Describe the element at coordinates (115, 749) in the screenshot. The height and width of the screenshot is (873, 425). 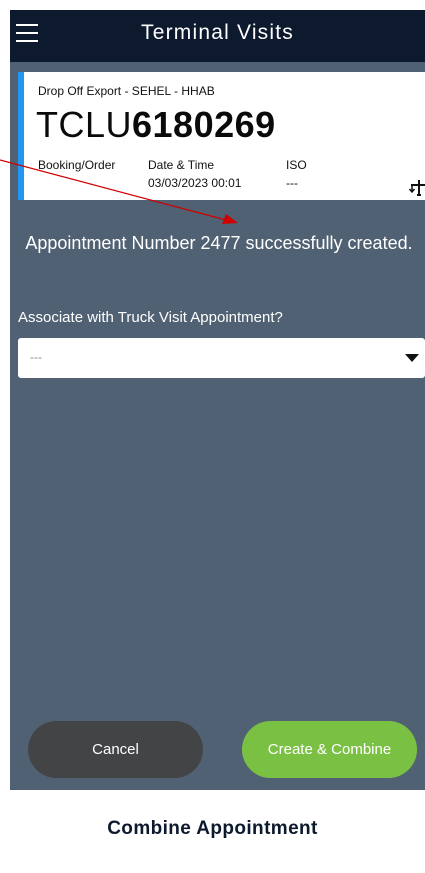
I see `cancel-button: Cancel` at that location.